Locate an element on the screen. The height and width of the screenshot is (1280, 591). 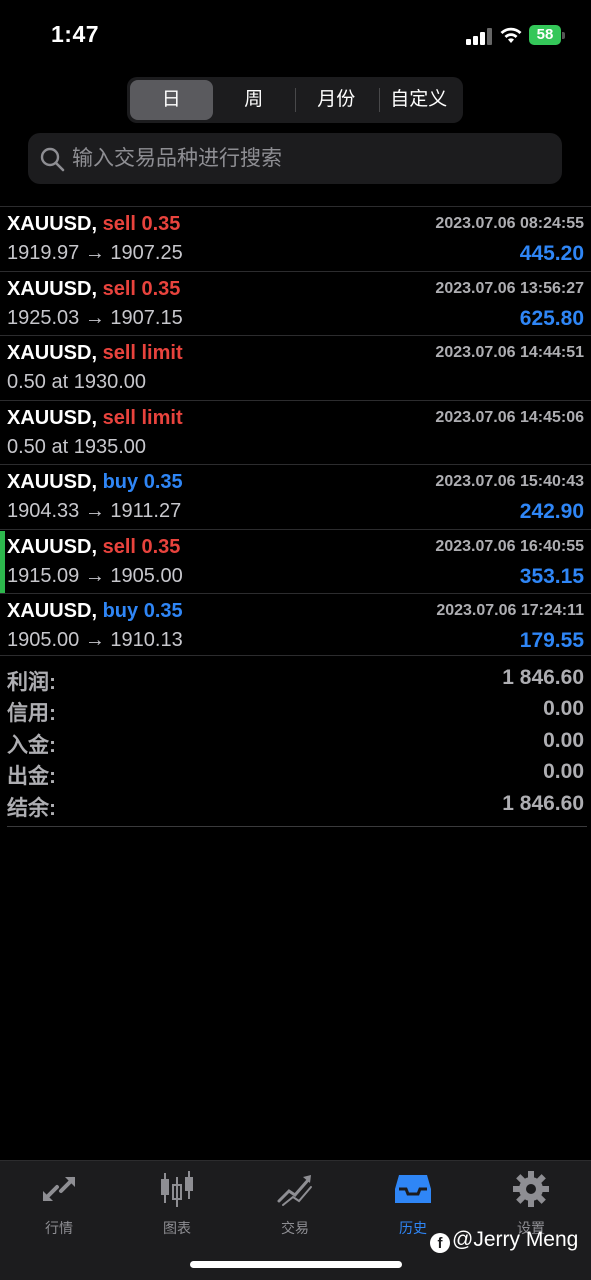
search-bar is located at coordinates (295, 158).